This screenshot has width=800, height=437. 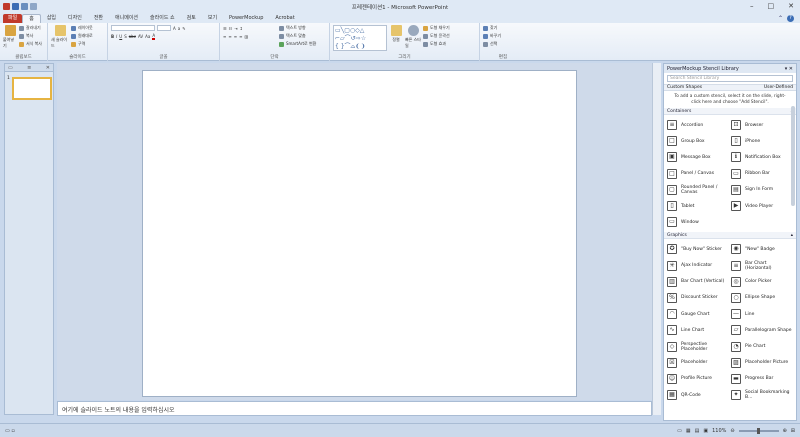 What do you see at coordinates (140, 36) in the screenshot?
I see `spacing-icon: AV` at bounding box center [140, 36].